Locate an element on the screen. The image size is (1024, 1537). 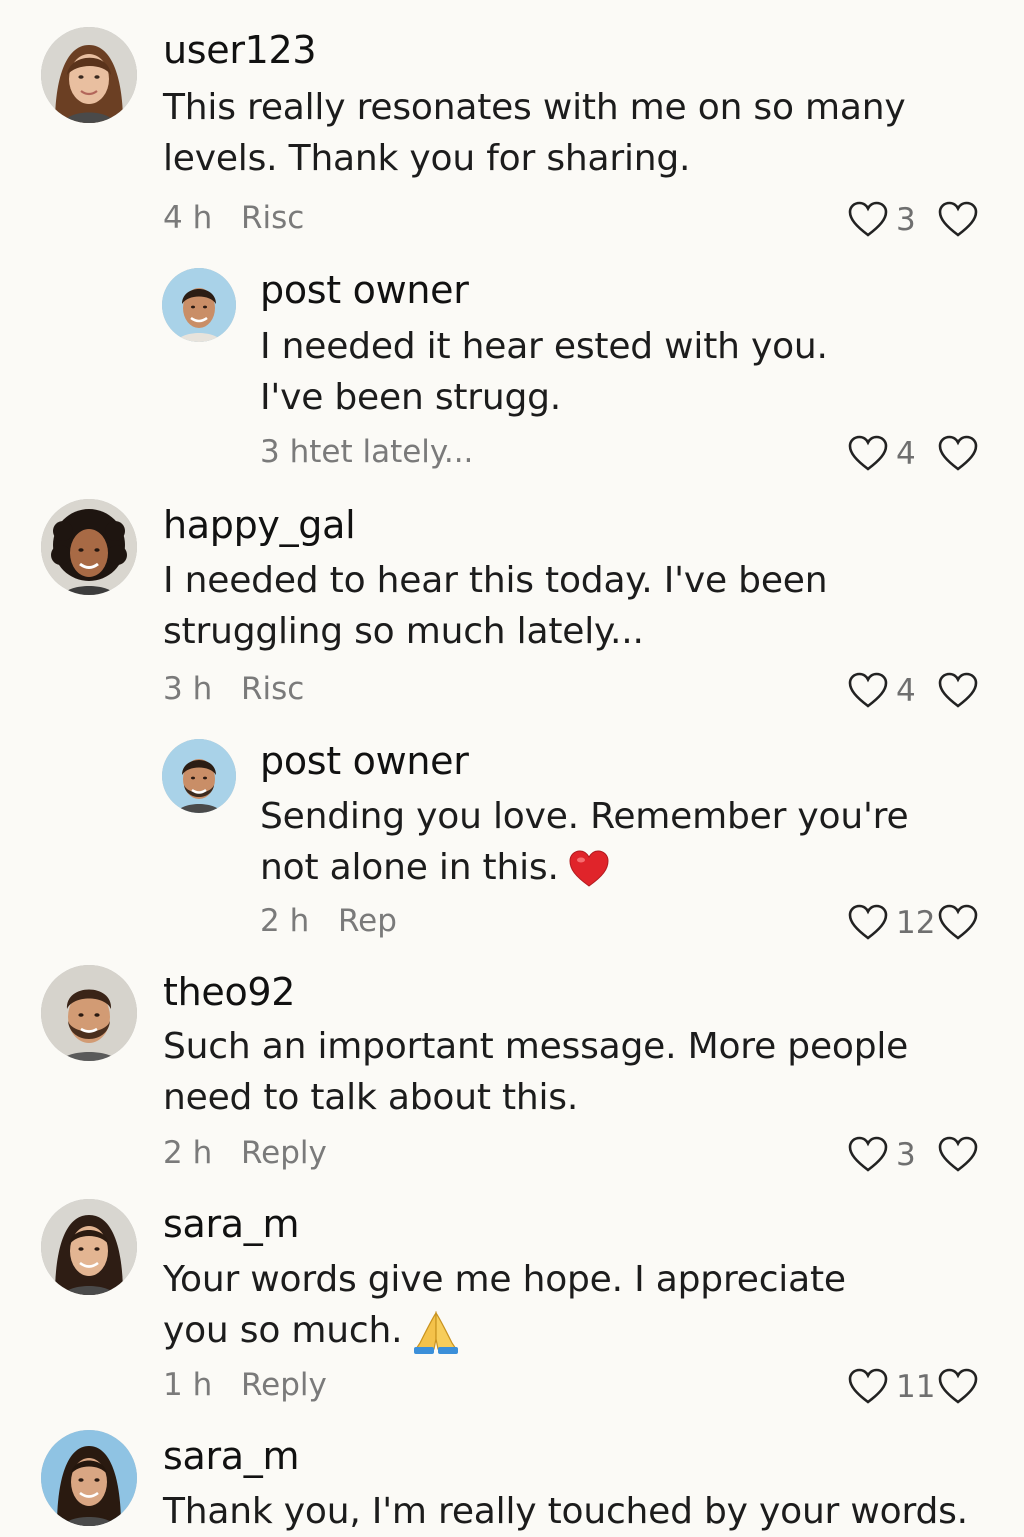
comment-text-fragment: you so much. is located at coordinates (283, 1330).